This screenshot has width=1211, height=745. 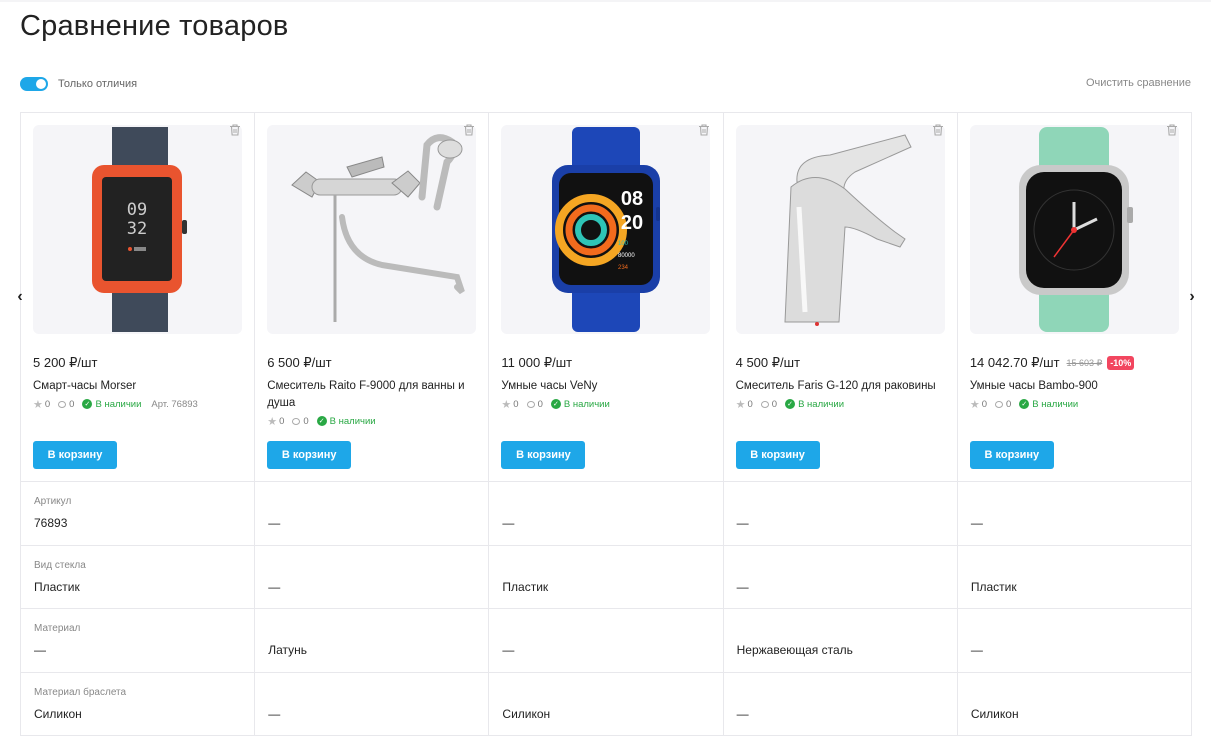 What do you see at coordinates (605, 1) in the screenshot?
I see `top-divider` at bounding box center [605, 1].